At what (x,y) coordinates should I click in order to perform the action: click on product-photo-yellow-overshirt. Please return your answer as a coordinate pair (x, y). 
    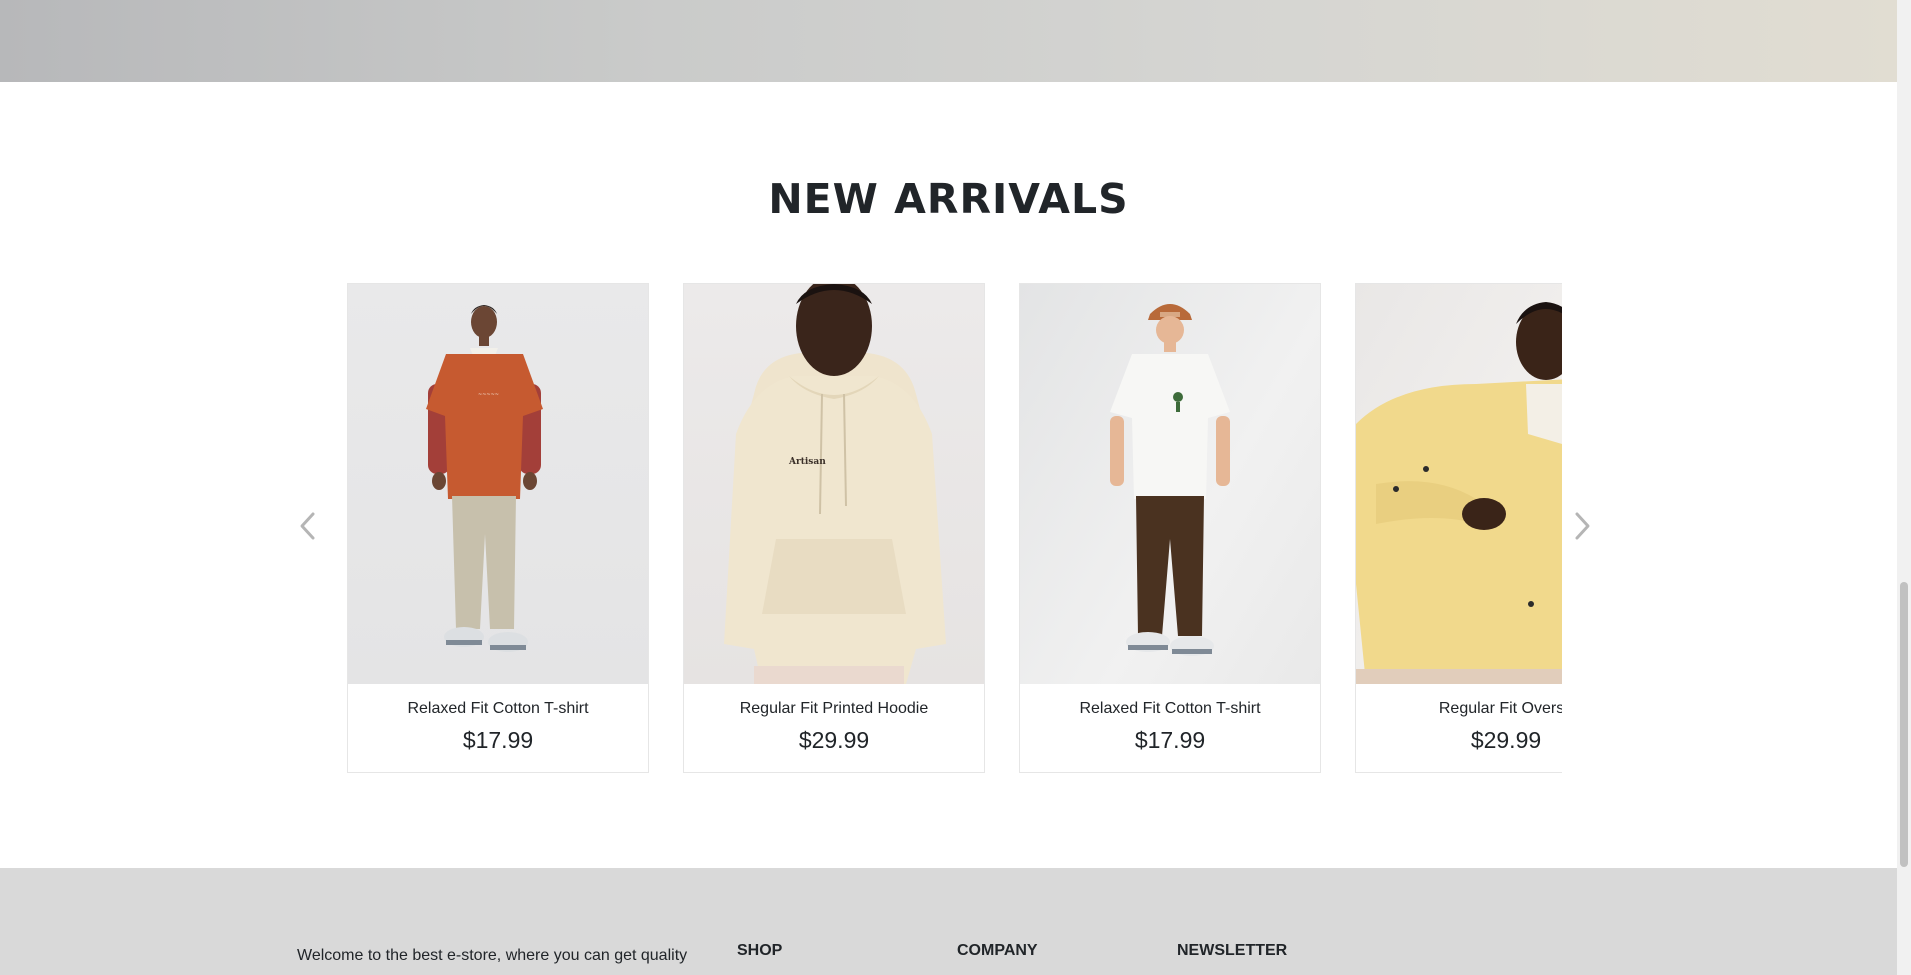
    Looking at the image, I should click on (1459, 493).